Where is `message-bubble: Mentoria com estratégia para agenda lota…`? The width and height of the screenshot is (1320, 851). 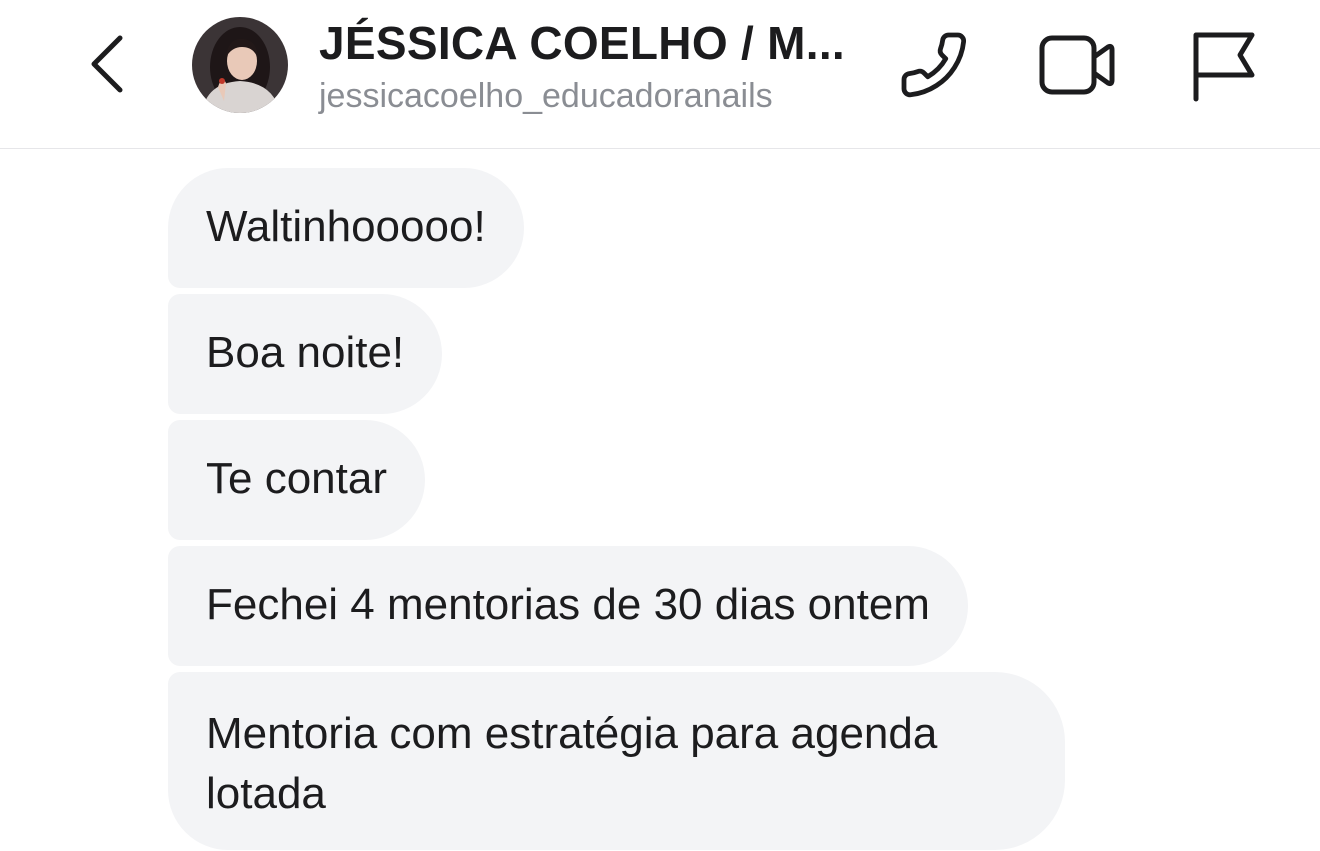
message-bubble: Mentoria com estratégia para agenda lota… is located at coordinates (616, 761).